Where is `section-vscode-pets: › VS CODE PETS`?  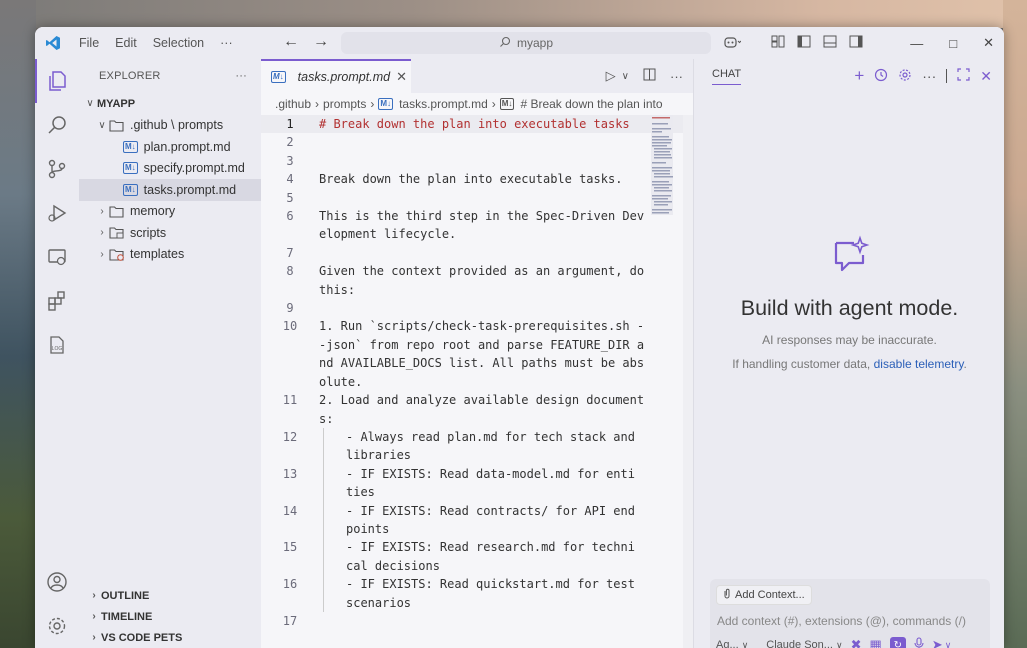
section-vscode-pets: › VS CODE PETS is located at coordinates (170, 637).